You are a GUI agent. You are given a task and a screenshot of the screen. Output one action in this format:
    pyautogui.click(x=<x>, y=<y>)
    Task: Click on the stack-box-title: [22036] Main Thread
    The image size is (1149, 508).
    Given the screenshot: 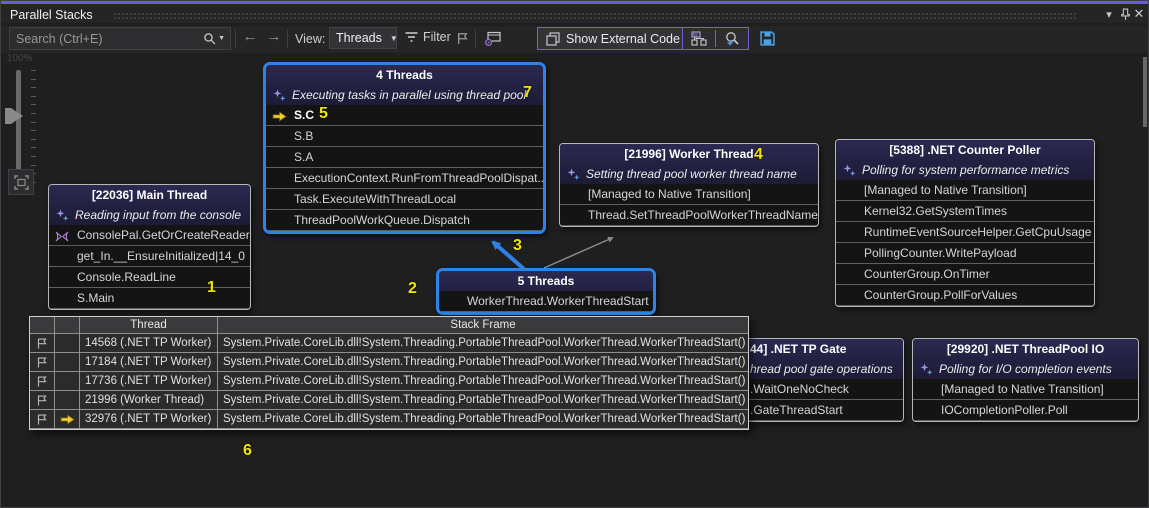 What is the action you would take?
    pyautogui.click(x=149, y=195)
    